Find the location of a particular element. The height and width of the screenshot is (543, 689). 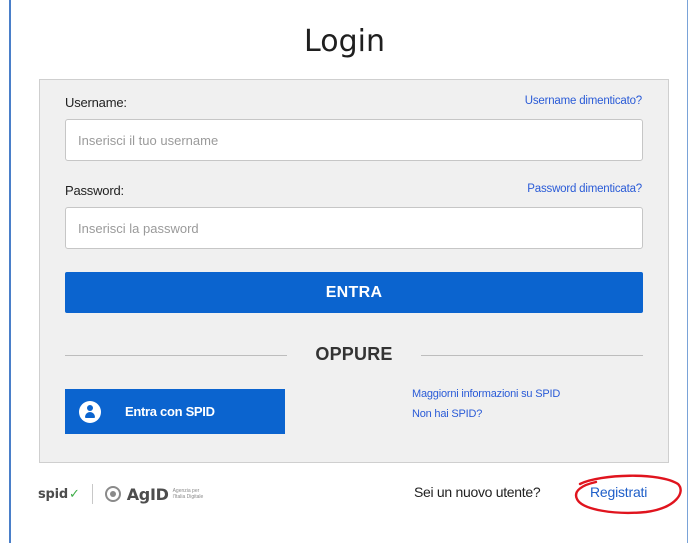

spid-login-button: Entra con SPID is located at coordinates (175, 411).